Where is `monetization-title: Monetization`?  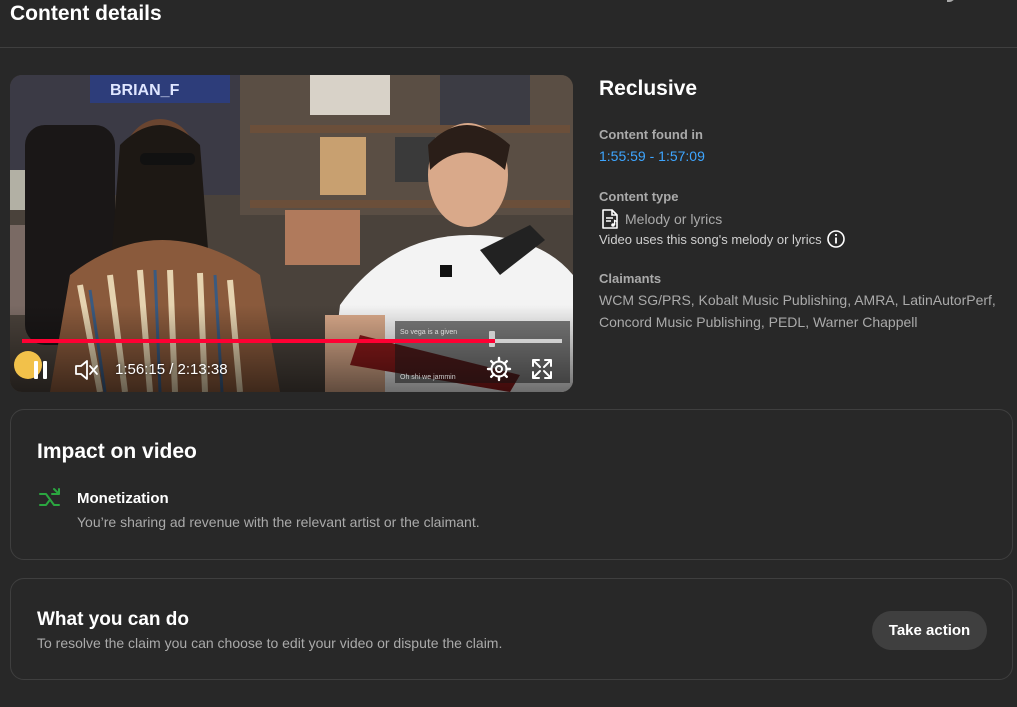 monetization-title: Monetization is located at coordinates (123, 498).